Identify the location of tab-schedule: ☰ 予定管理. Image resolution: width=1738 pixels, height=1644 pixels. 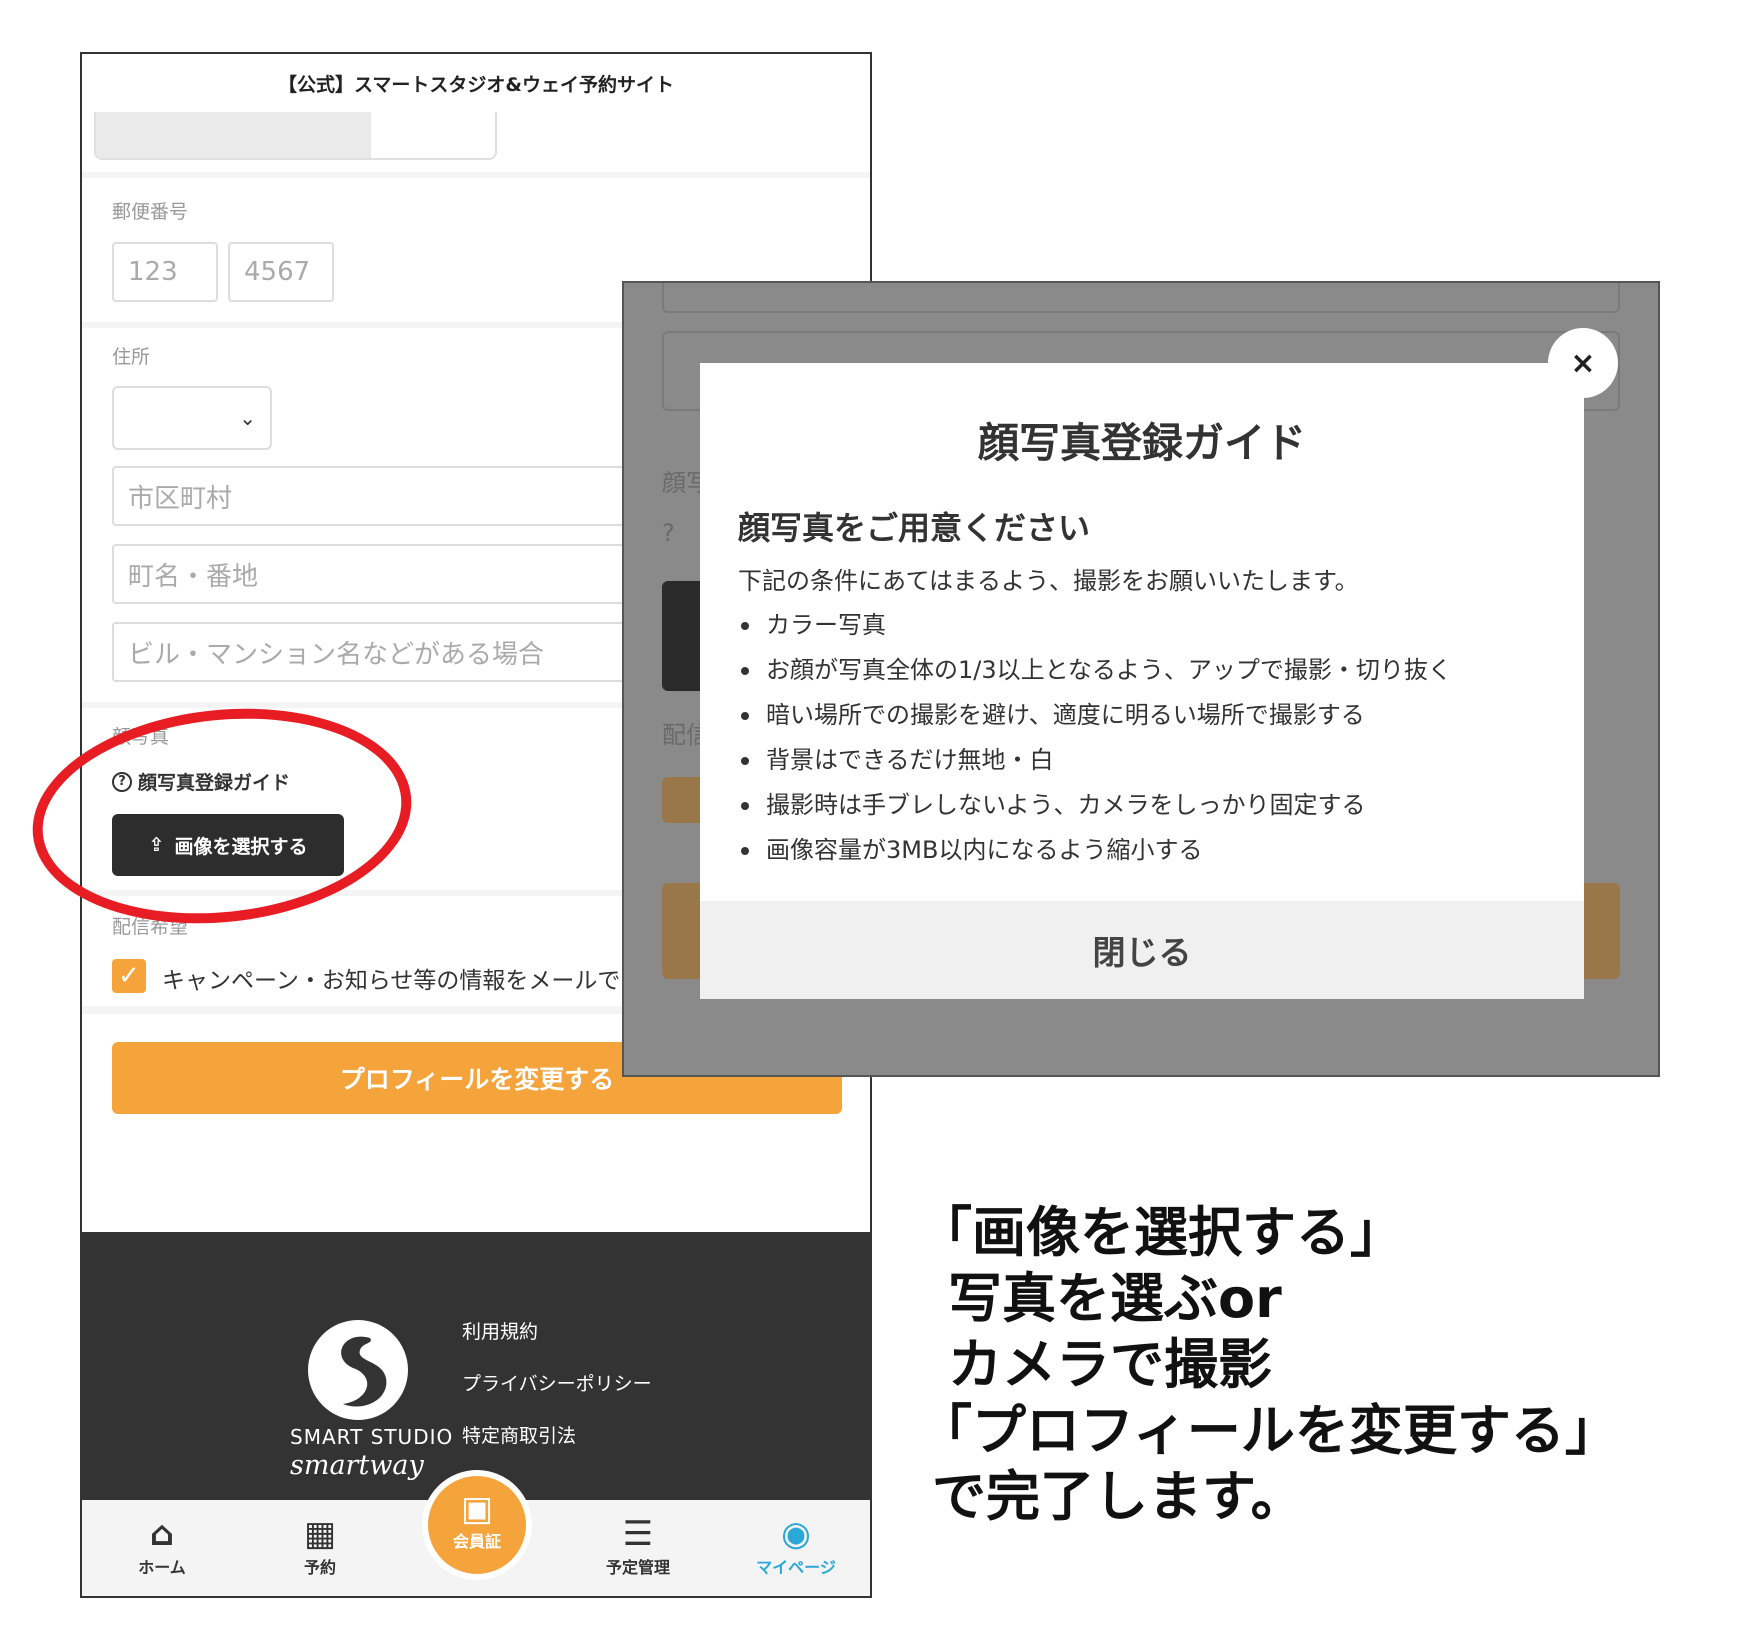
(638, 1546).